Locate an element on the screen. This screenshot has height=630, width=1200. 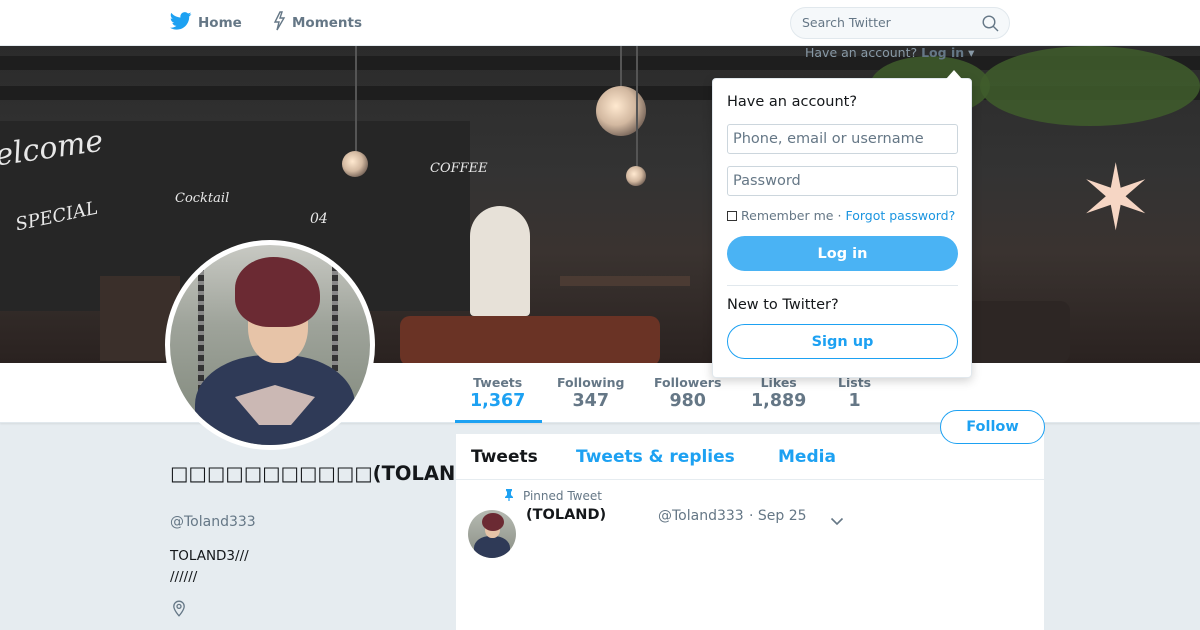
chalk-drawing: COFFEE is located at coordinates (459, 168).